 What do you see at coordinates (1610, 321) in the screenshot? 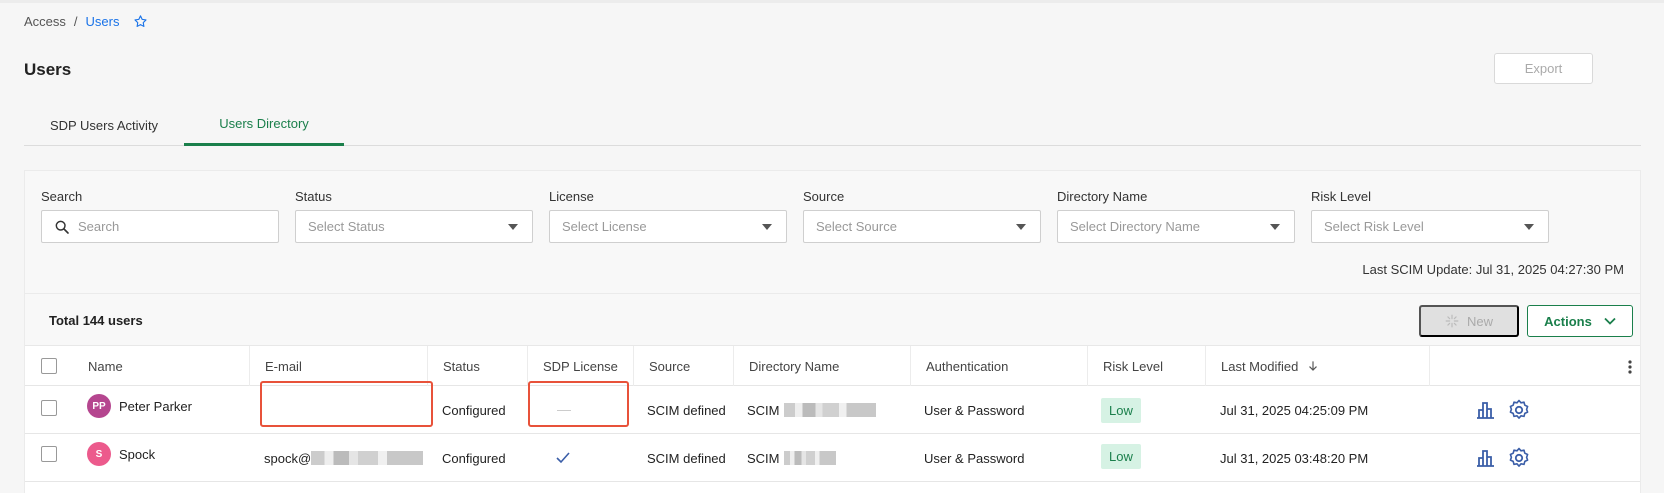
I see `chevron-down-icon` at bounding box center [1610, 321].